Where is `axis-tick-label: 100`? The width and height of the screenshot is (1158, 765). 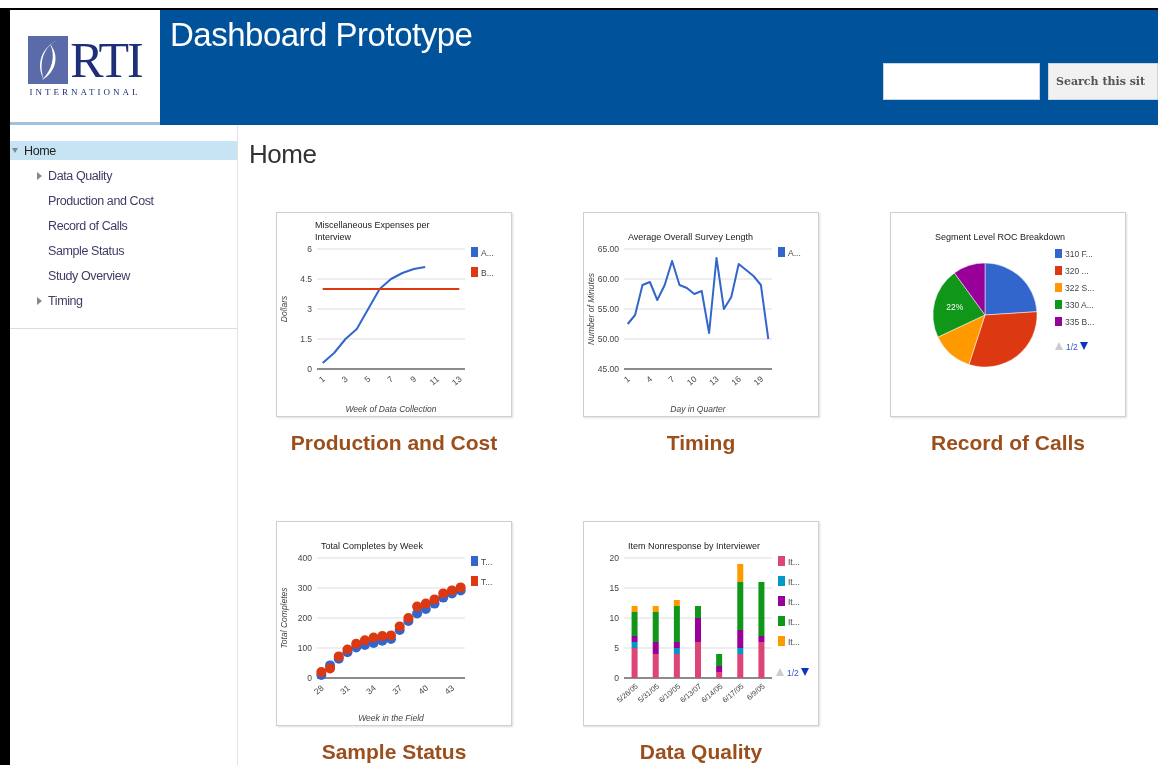 axis-tick-label: 100 is located at coordinates (304, 648).